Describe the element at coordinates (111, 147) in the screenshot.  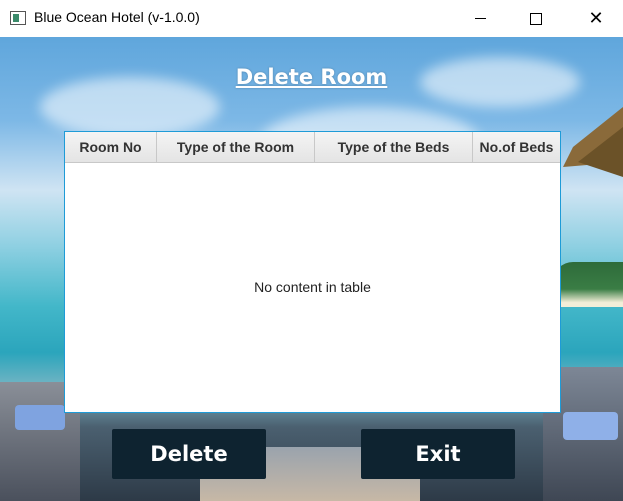
I see `column-header-room-no: Room No` at that location.